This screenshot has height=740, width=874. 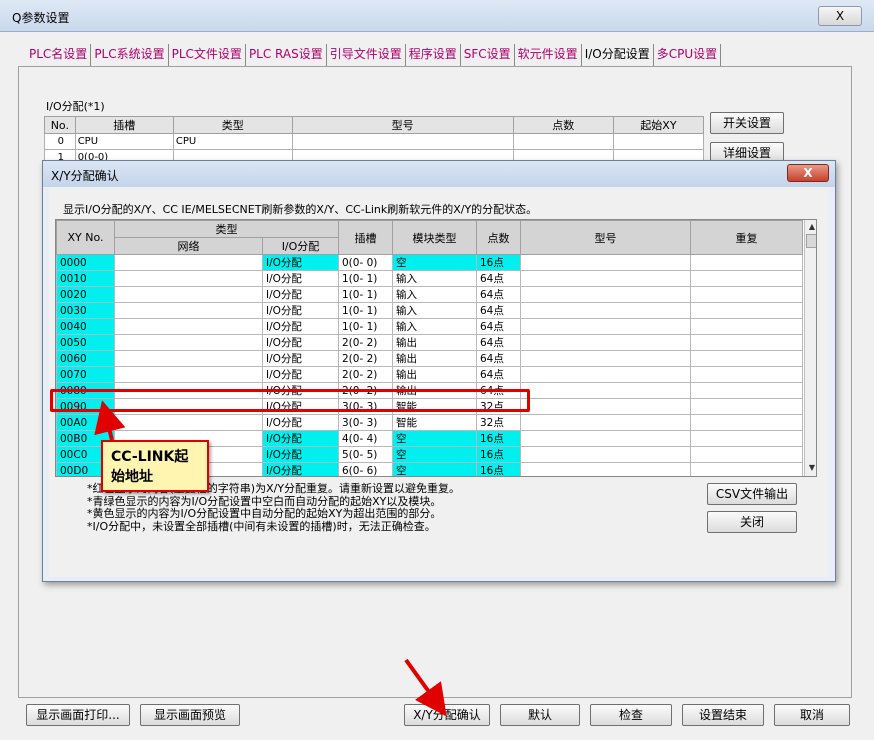 What do you see at coordinates (808, 173) in the screenshot?
I see `dialog-close-button: X` at bounding box center [808, 173].